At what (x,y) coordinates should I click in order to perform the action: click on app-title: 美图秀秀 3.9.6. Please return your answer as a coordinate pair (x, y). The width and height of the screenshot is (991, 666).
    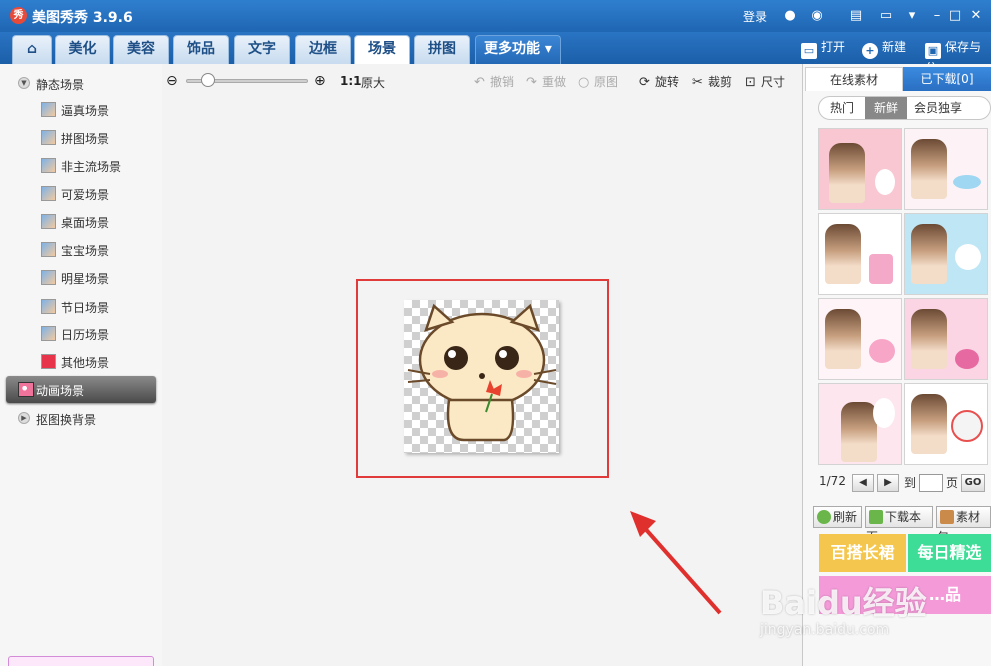
    Looking at the image, I should click on (82, 18).